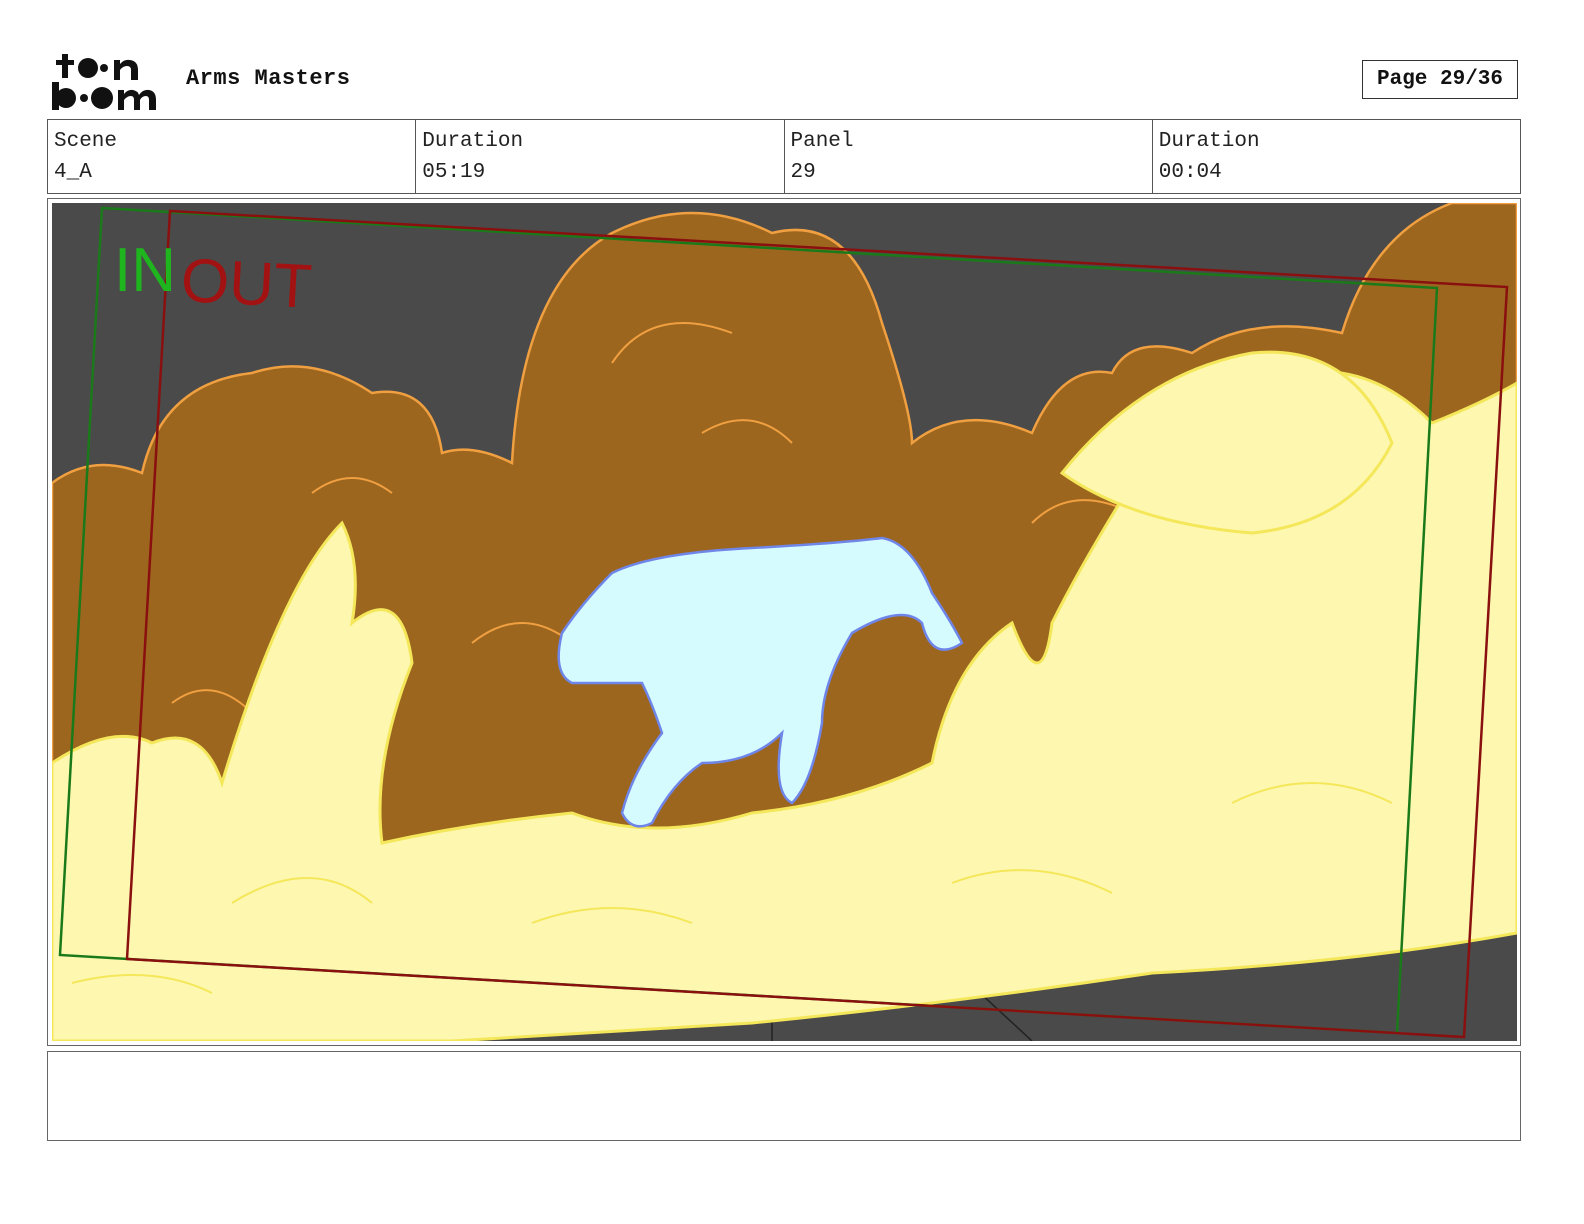 Image resolution: width=1584 pixels, height=1224 pixels. What do you see at coordinates (784, 1096) in the screenshot?
I see `panel-notes-box` at bounding box center [784, 1096].